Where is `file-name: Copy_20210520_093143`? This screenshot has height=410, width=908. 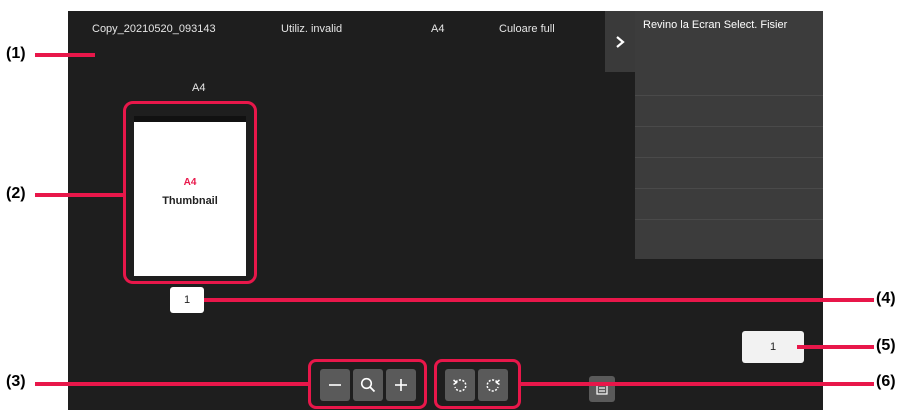
file-name: Copy_20210520_093143 is located at coordinates (154, 29).